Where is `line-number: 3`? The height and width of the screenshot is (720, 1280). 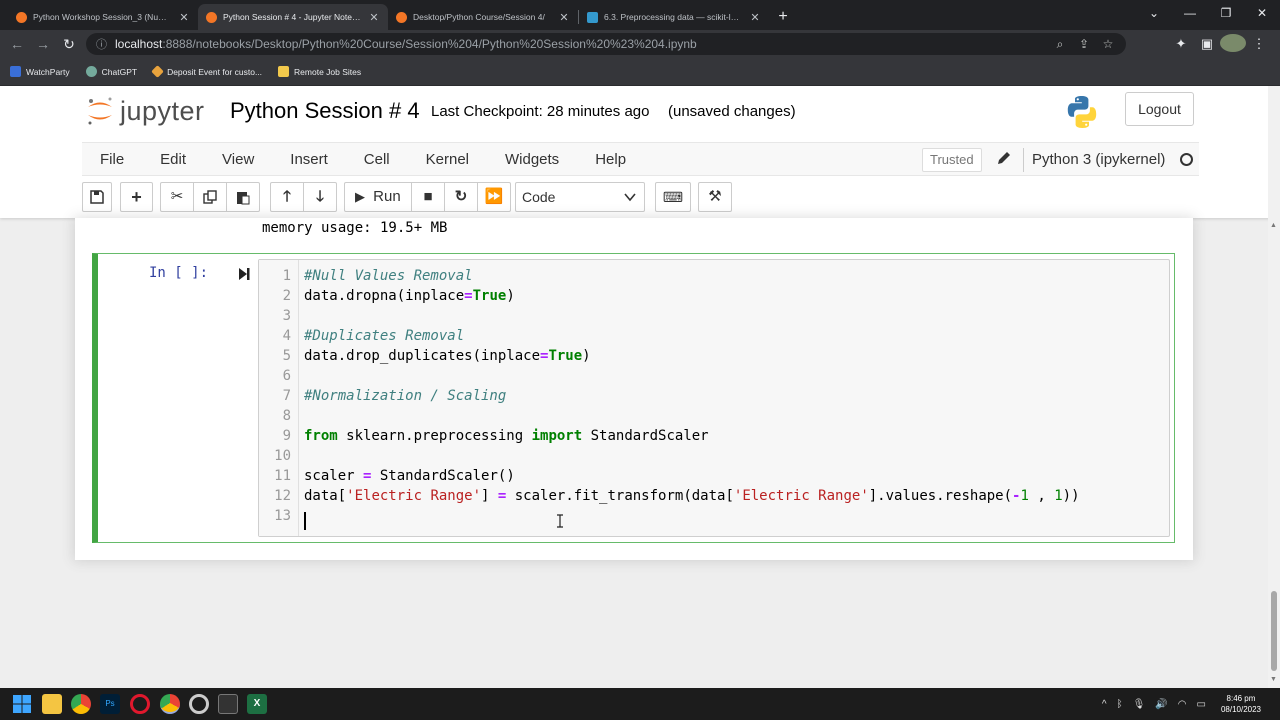
line-number: 3 is located at coordinates (286, 316).